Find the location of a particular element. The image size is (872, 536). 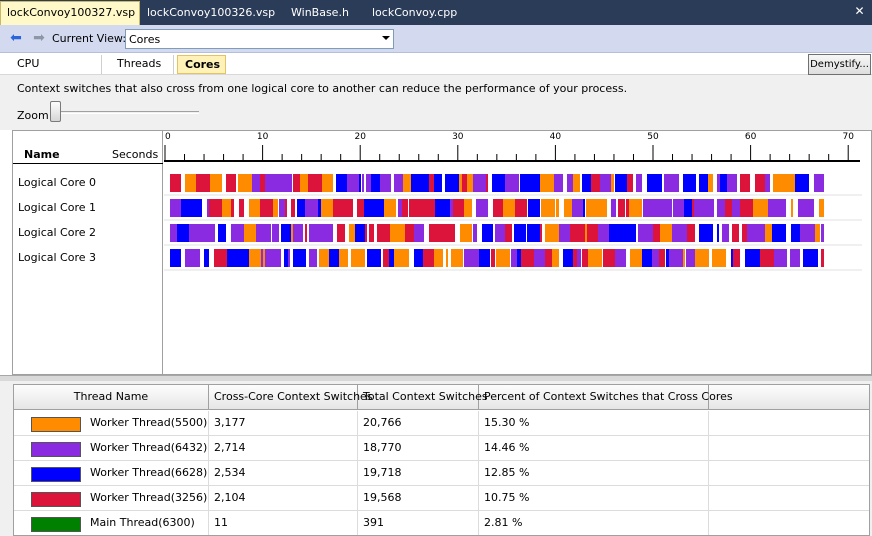

tab-cores: Cores is located at coordinates (201, 64).